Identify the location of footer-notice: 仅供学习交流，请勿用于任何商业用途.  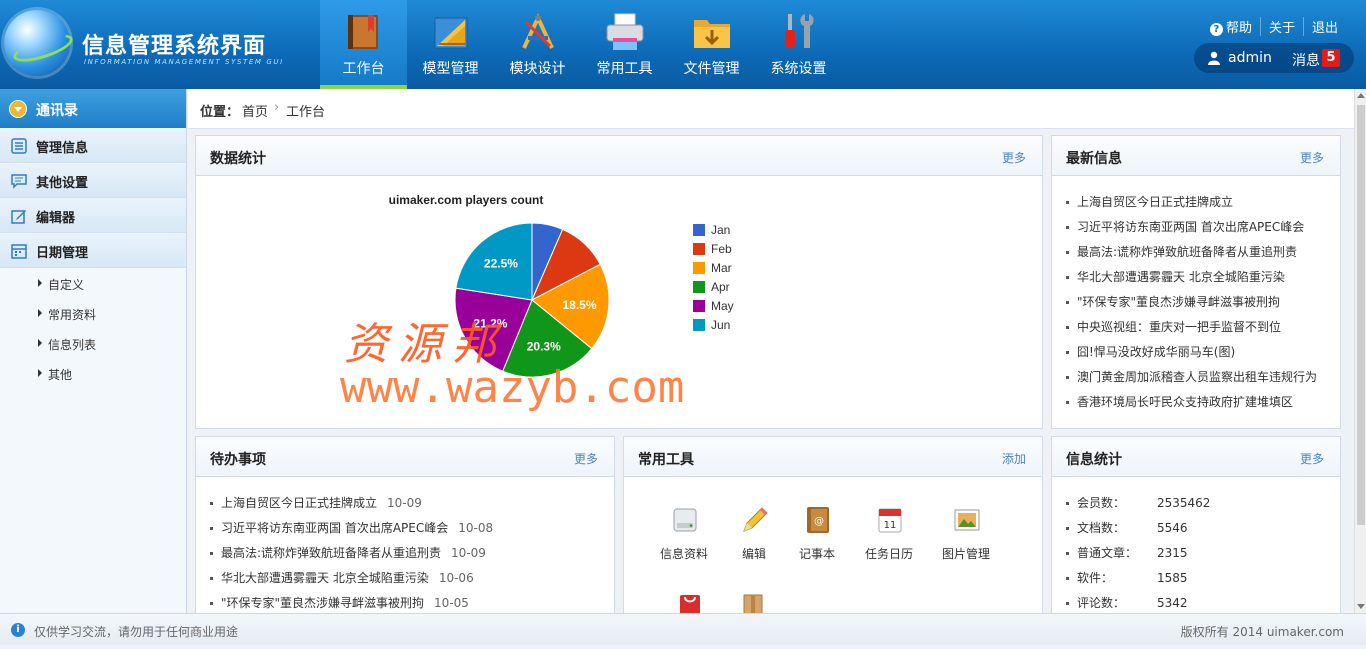
(136, 632).